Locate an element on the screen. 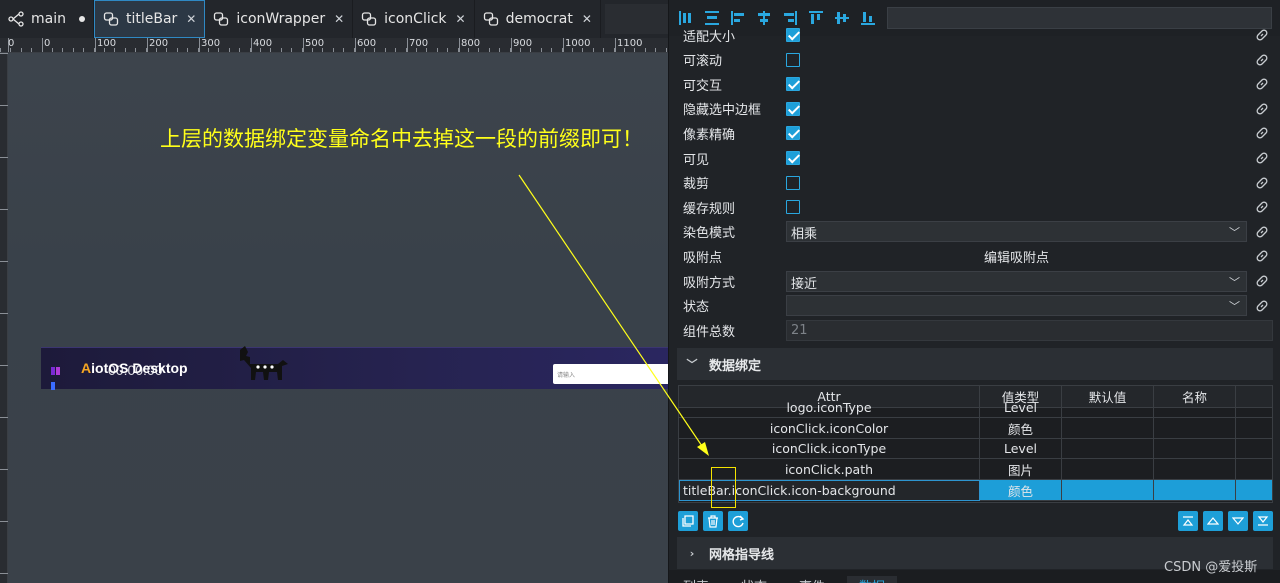 The width and height of the screenshot is (1280, 583). cell-attr: iconClick.iconType is located at coordinates (829, 449).